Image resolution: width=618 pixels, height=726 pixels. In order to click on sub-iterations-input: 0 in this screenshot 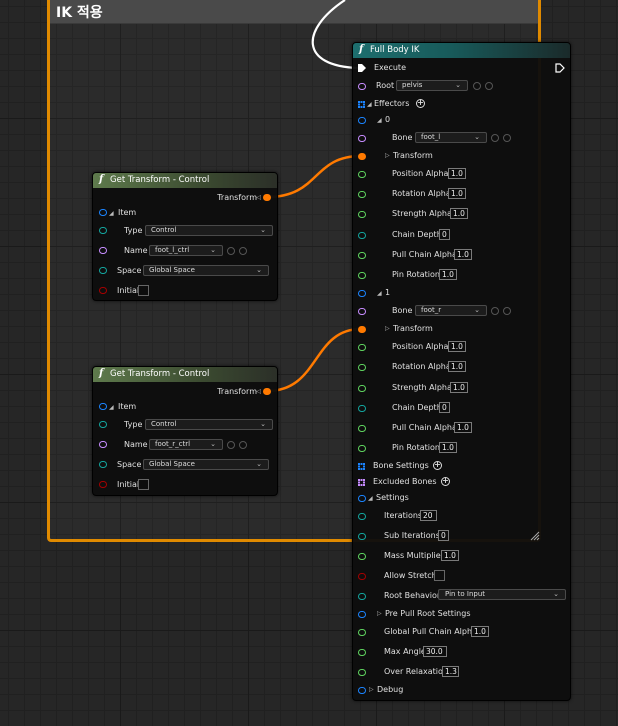, I will do `click(443, 535)`.